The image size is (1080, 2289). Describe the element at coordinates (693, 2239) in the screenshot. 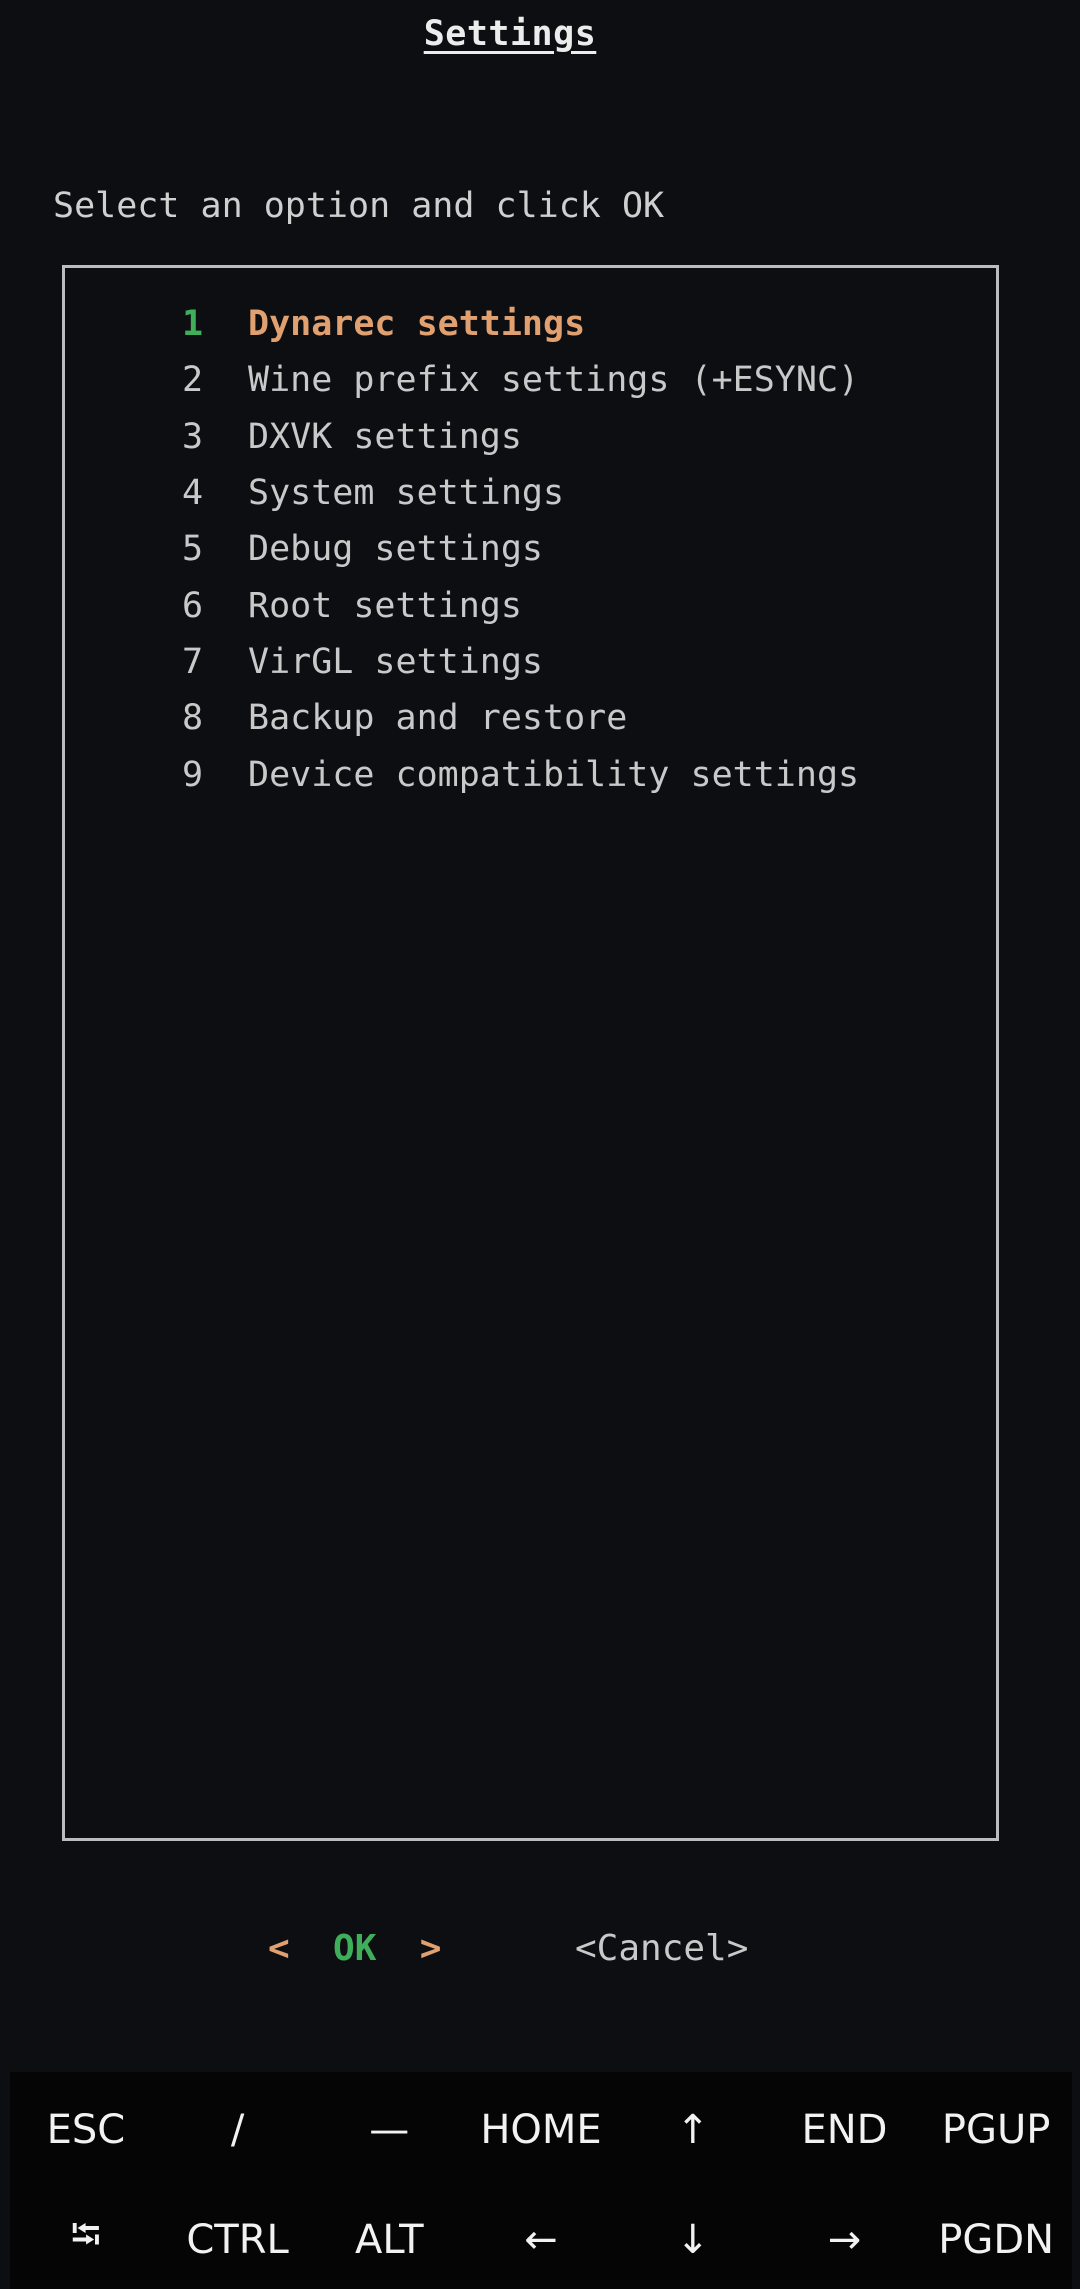

I see `arrow-down-icon: ↓` at that location.